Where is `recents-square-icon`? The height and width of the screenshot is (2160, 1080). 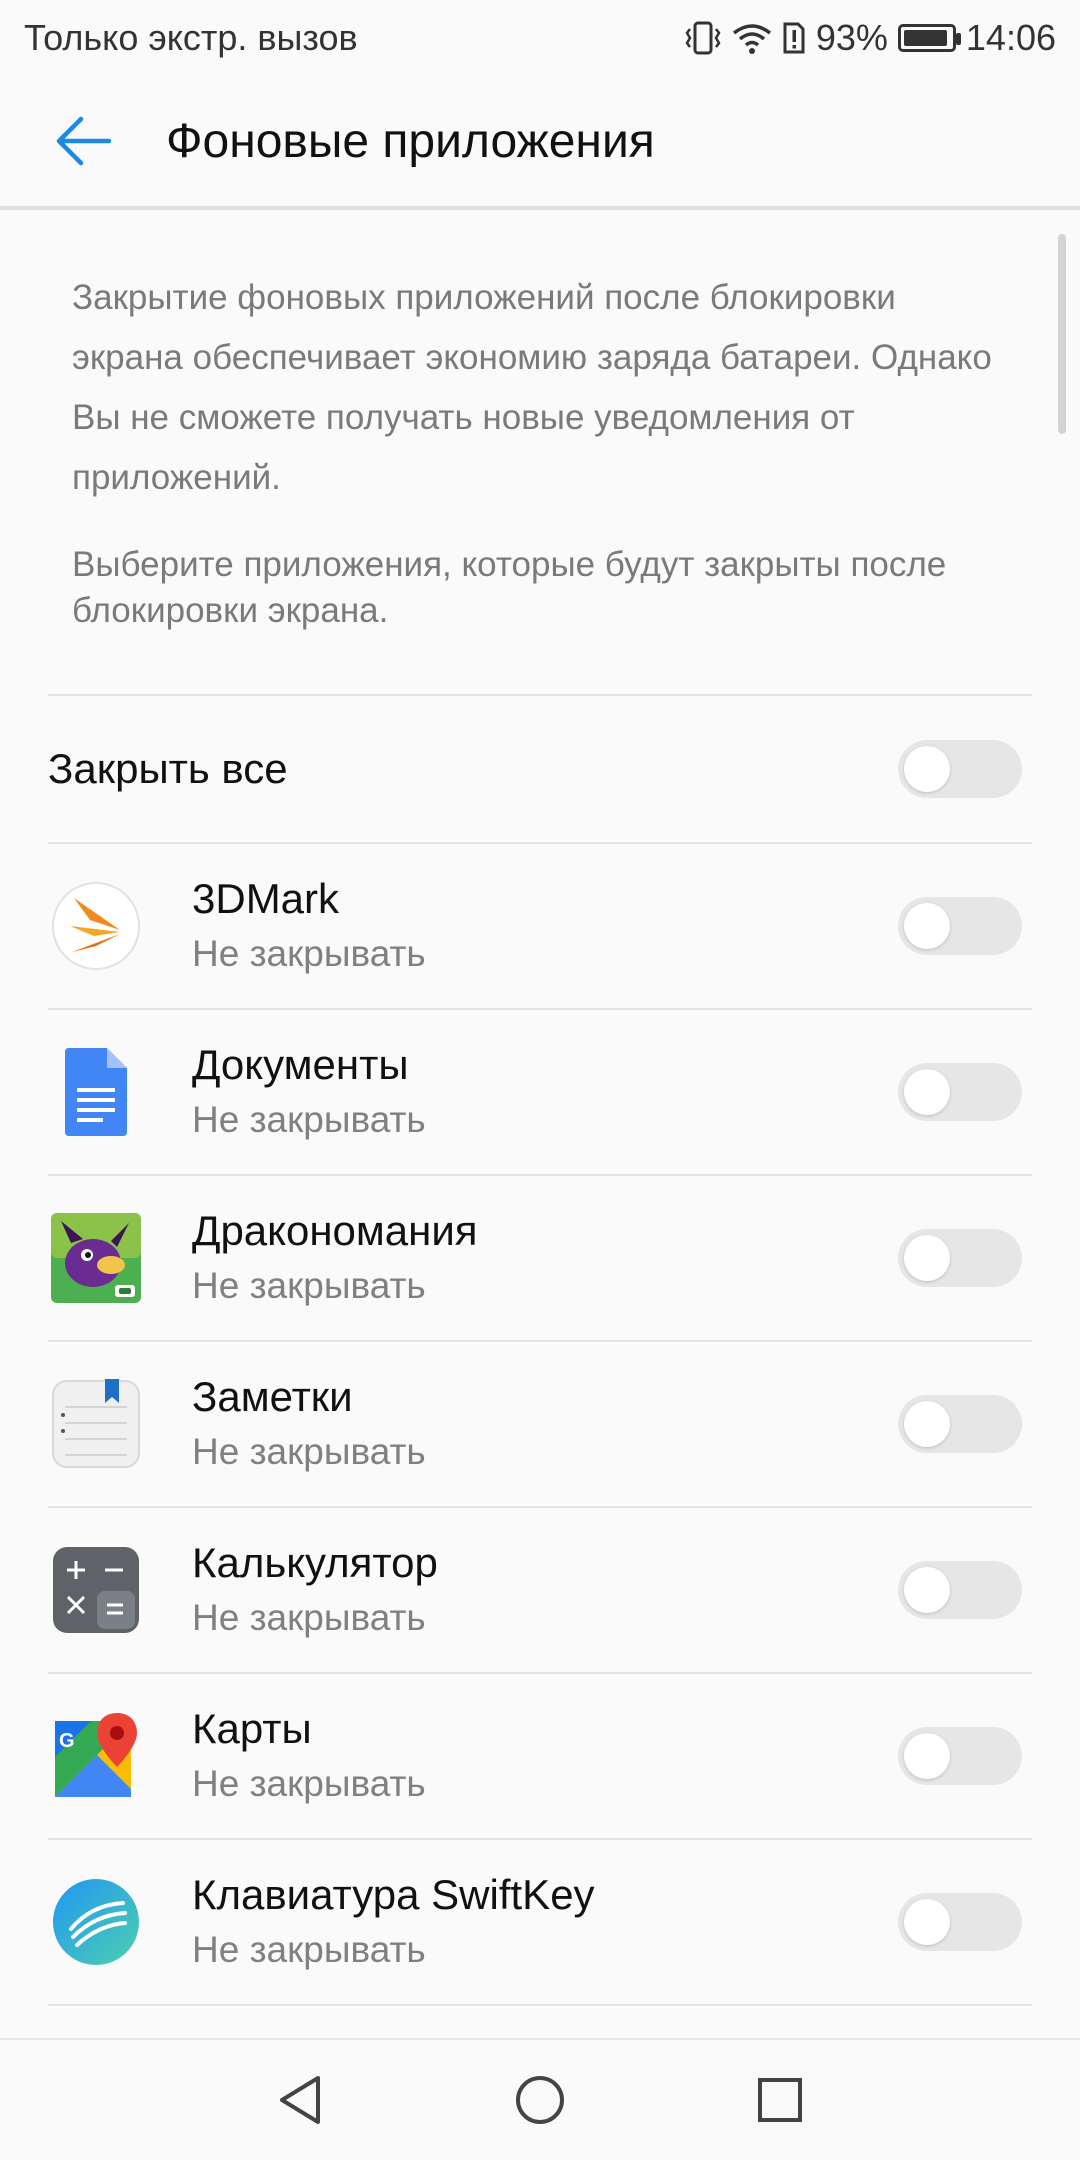 recents-square-icon is located at coordinates (780, 2100).